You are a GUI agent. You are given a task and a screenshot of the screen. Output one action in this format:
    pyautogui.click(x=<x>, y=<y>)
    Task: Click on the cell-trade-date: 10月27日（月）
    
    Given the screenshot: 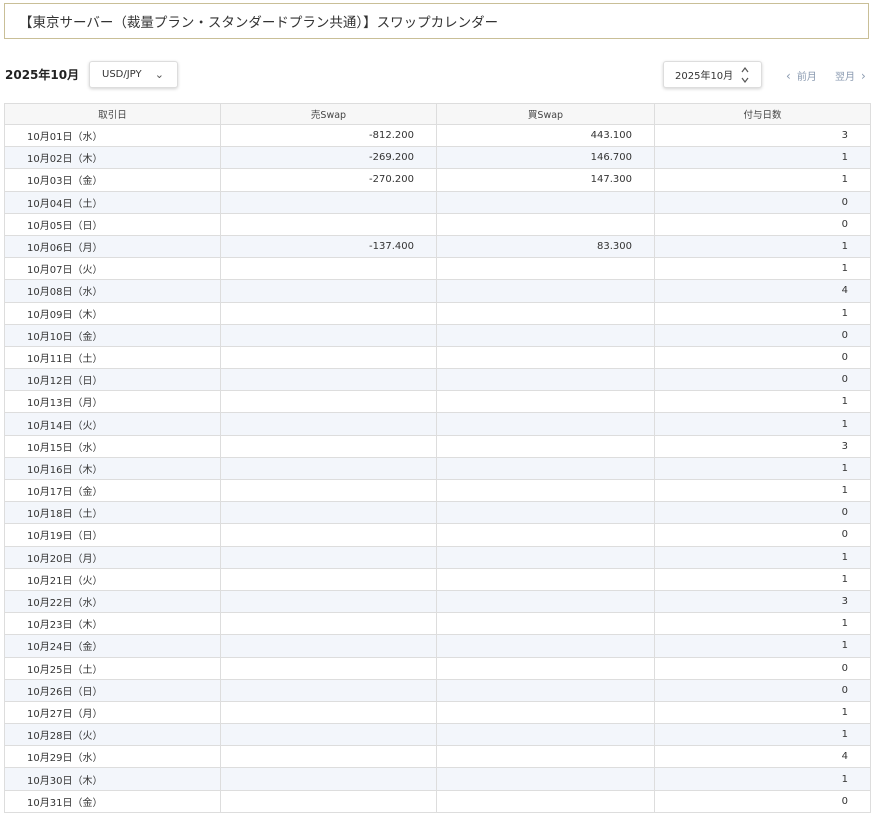 What is the action you would take?
    pyautogui.click(x=112, y=712)
    